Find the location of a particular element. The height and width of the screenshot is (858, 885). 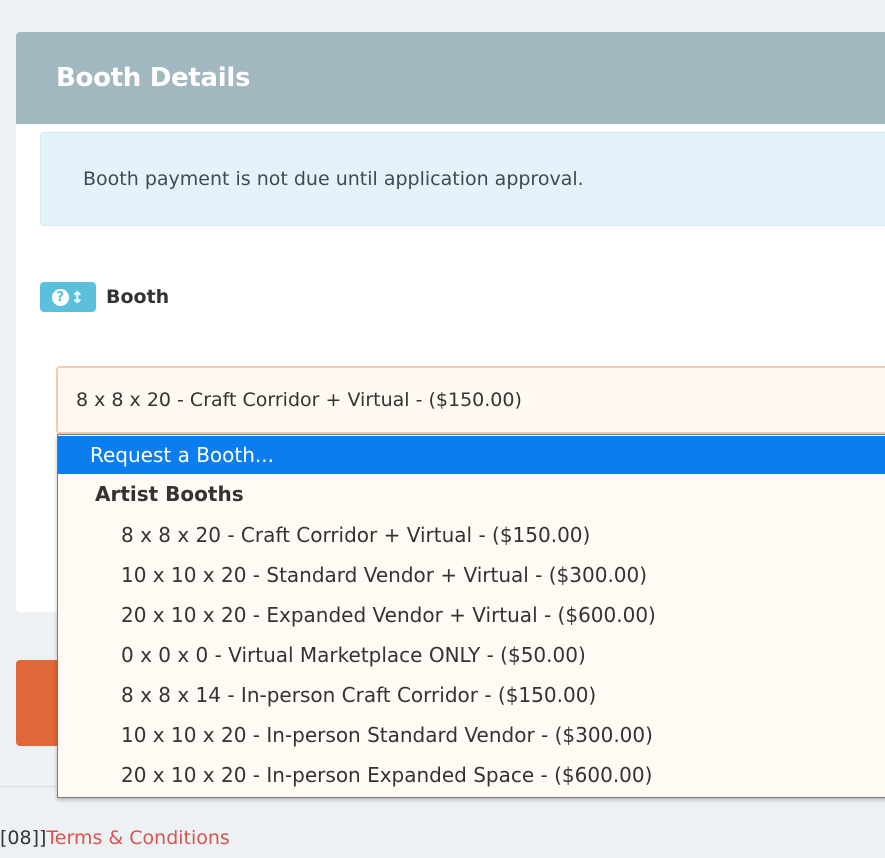

footer-prefix: [08]] is located at coordinates (23, 838).